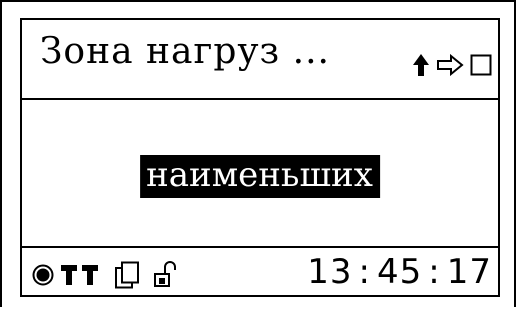 Image resolution: width=516 pixels, height=309 pixels. Describe the element at coordinates (165, 275) in the screenshot. I see `unlock-icon` at that location.